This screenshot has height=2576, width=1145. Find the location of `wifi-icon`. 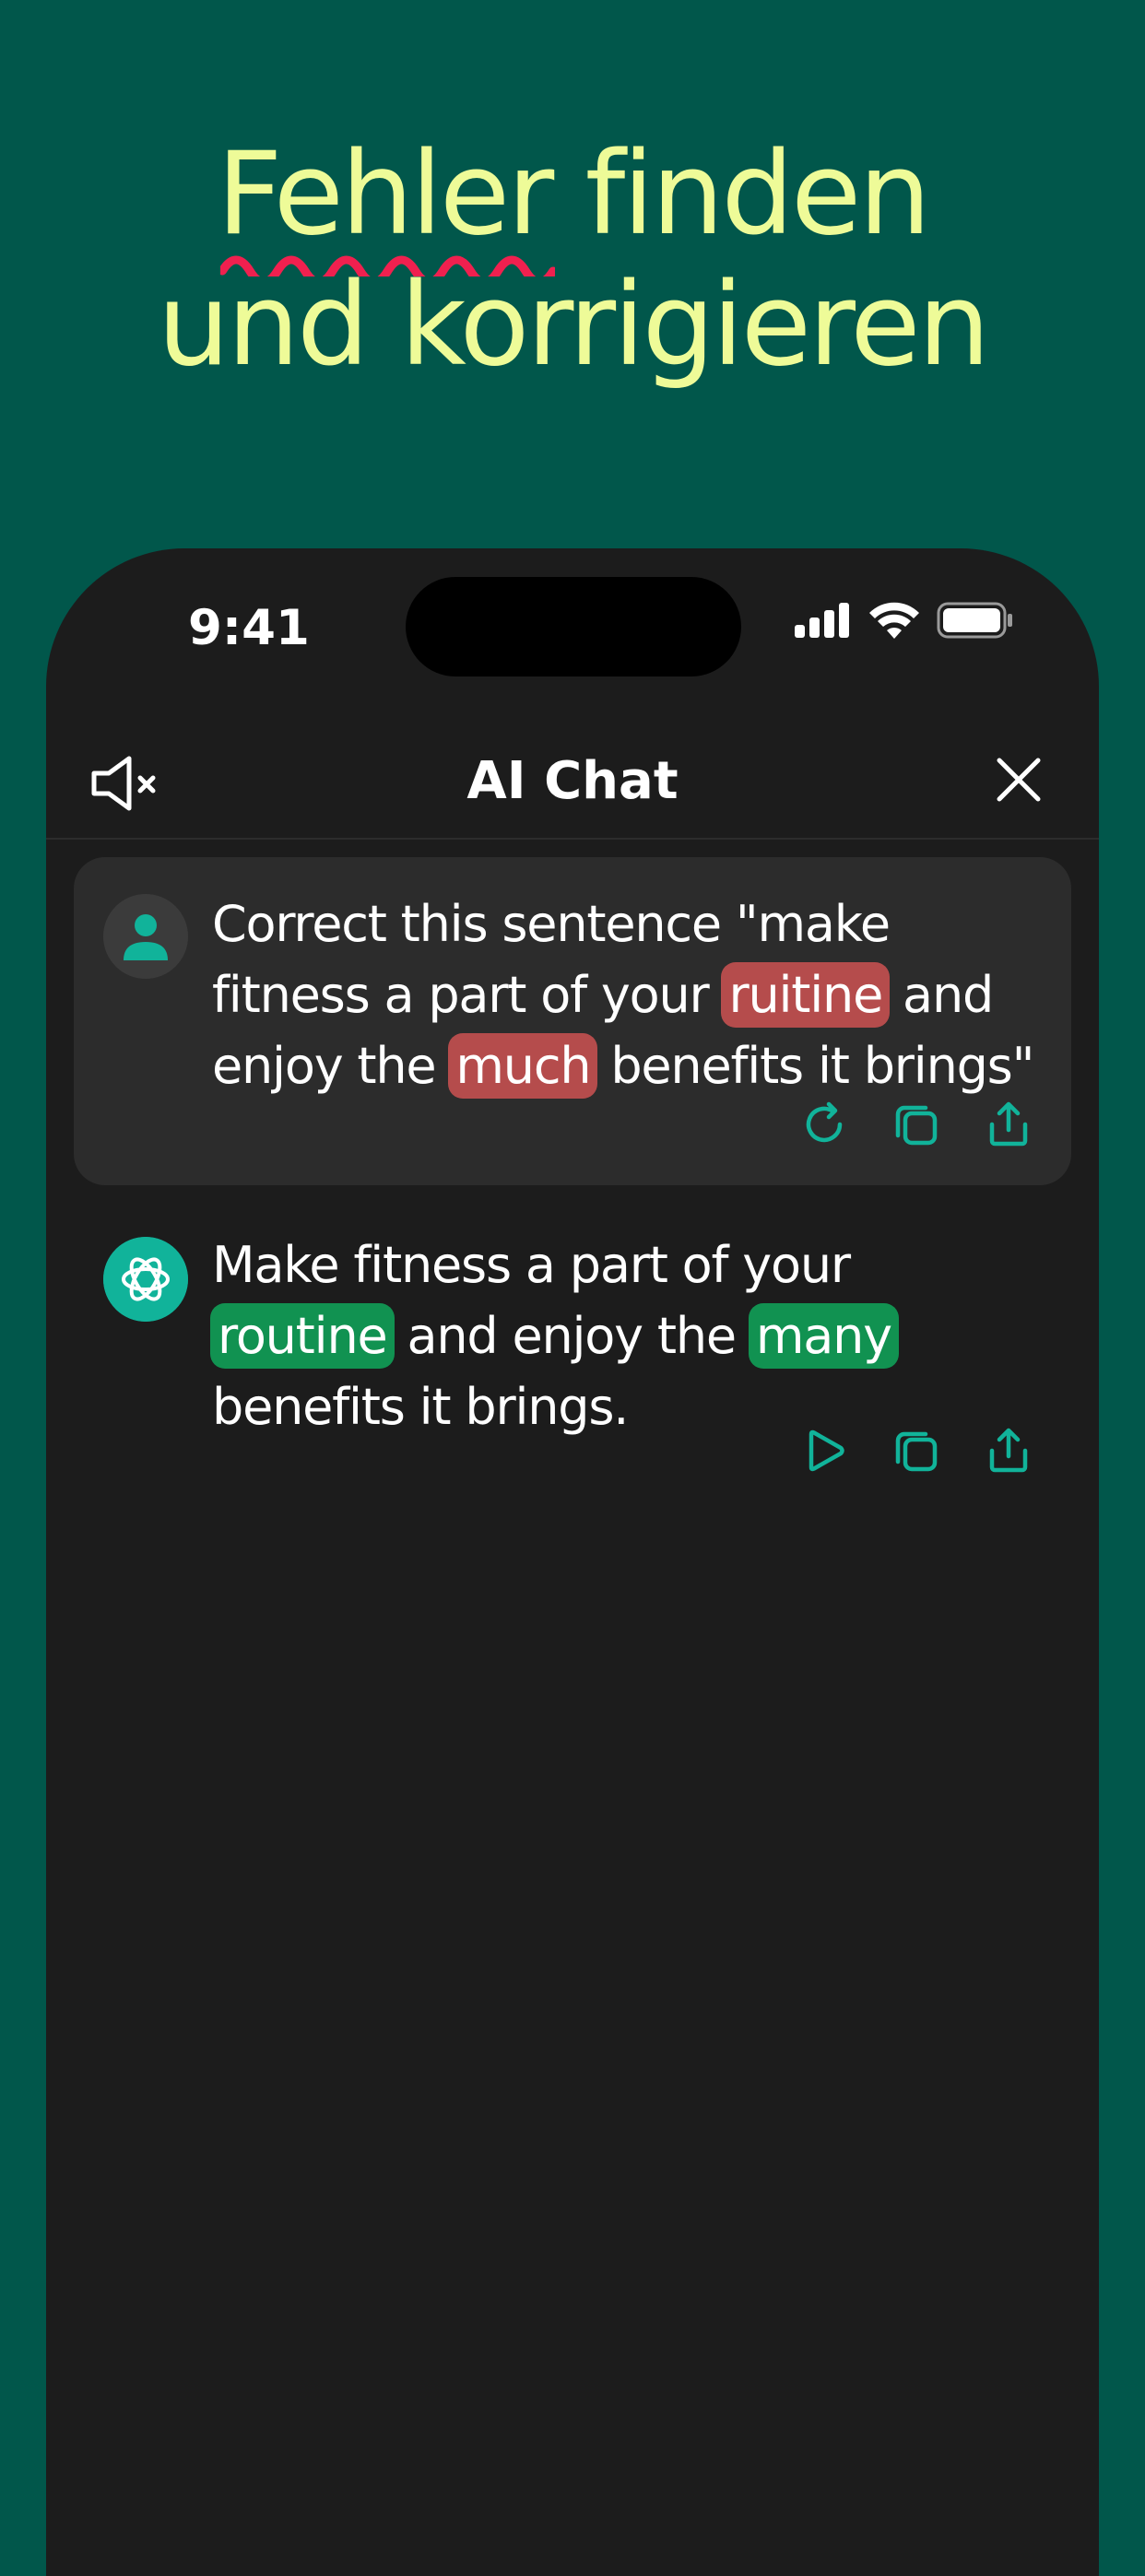

wifi-icon is located at coordinates (894, 620).